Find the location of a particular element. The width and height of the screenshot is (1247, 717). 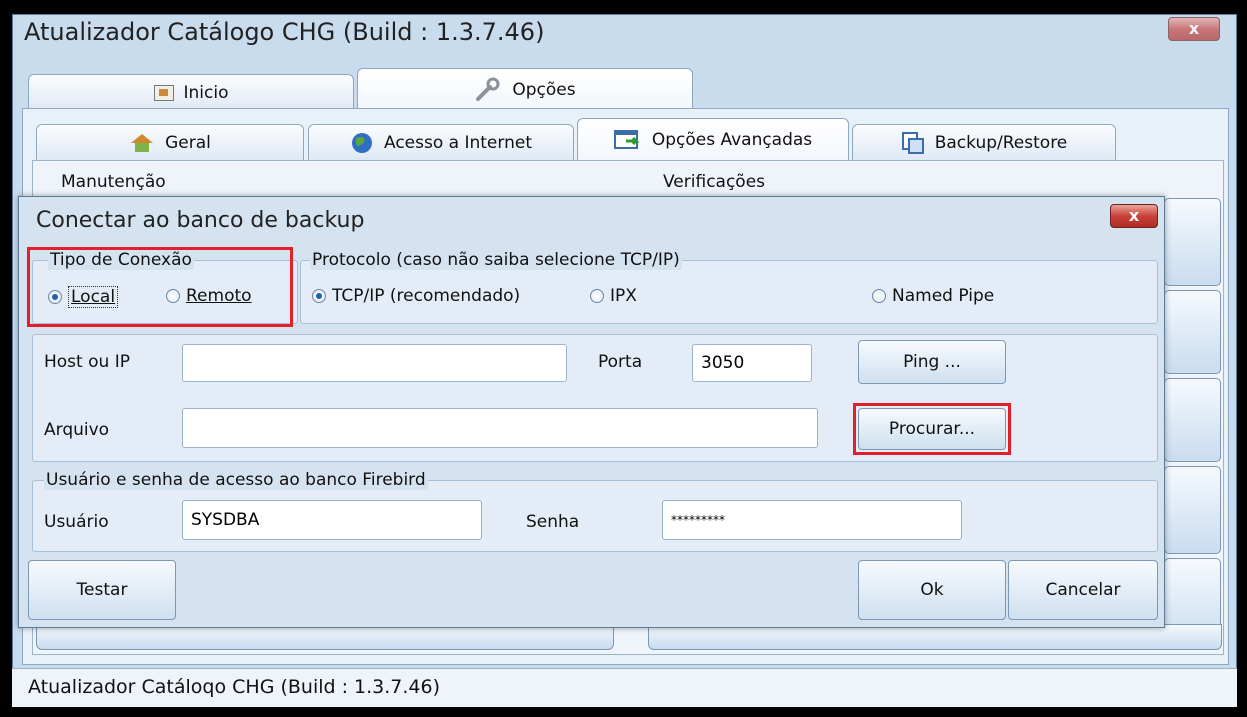

backup-icon is located at coordinates (912, 142).